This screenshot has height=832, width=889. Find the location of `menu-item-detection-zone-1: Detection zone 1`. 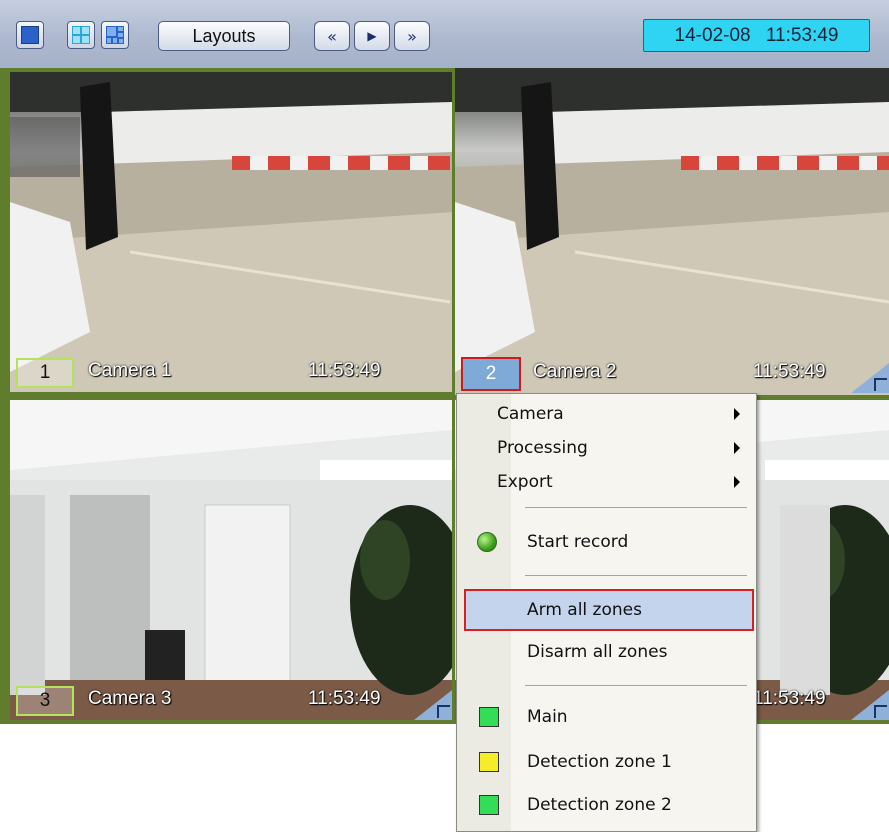

menu-item-detection-zone-1: Detection zone 1 is located at coordinates (606, 762).